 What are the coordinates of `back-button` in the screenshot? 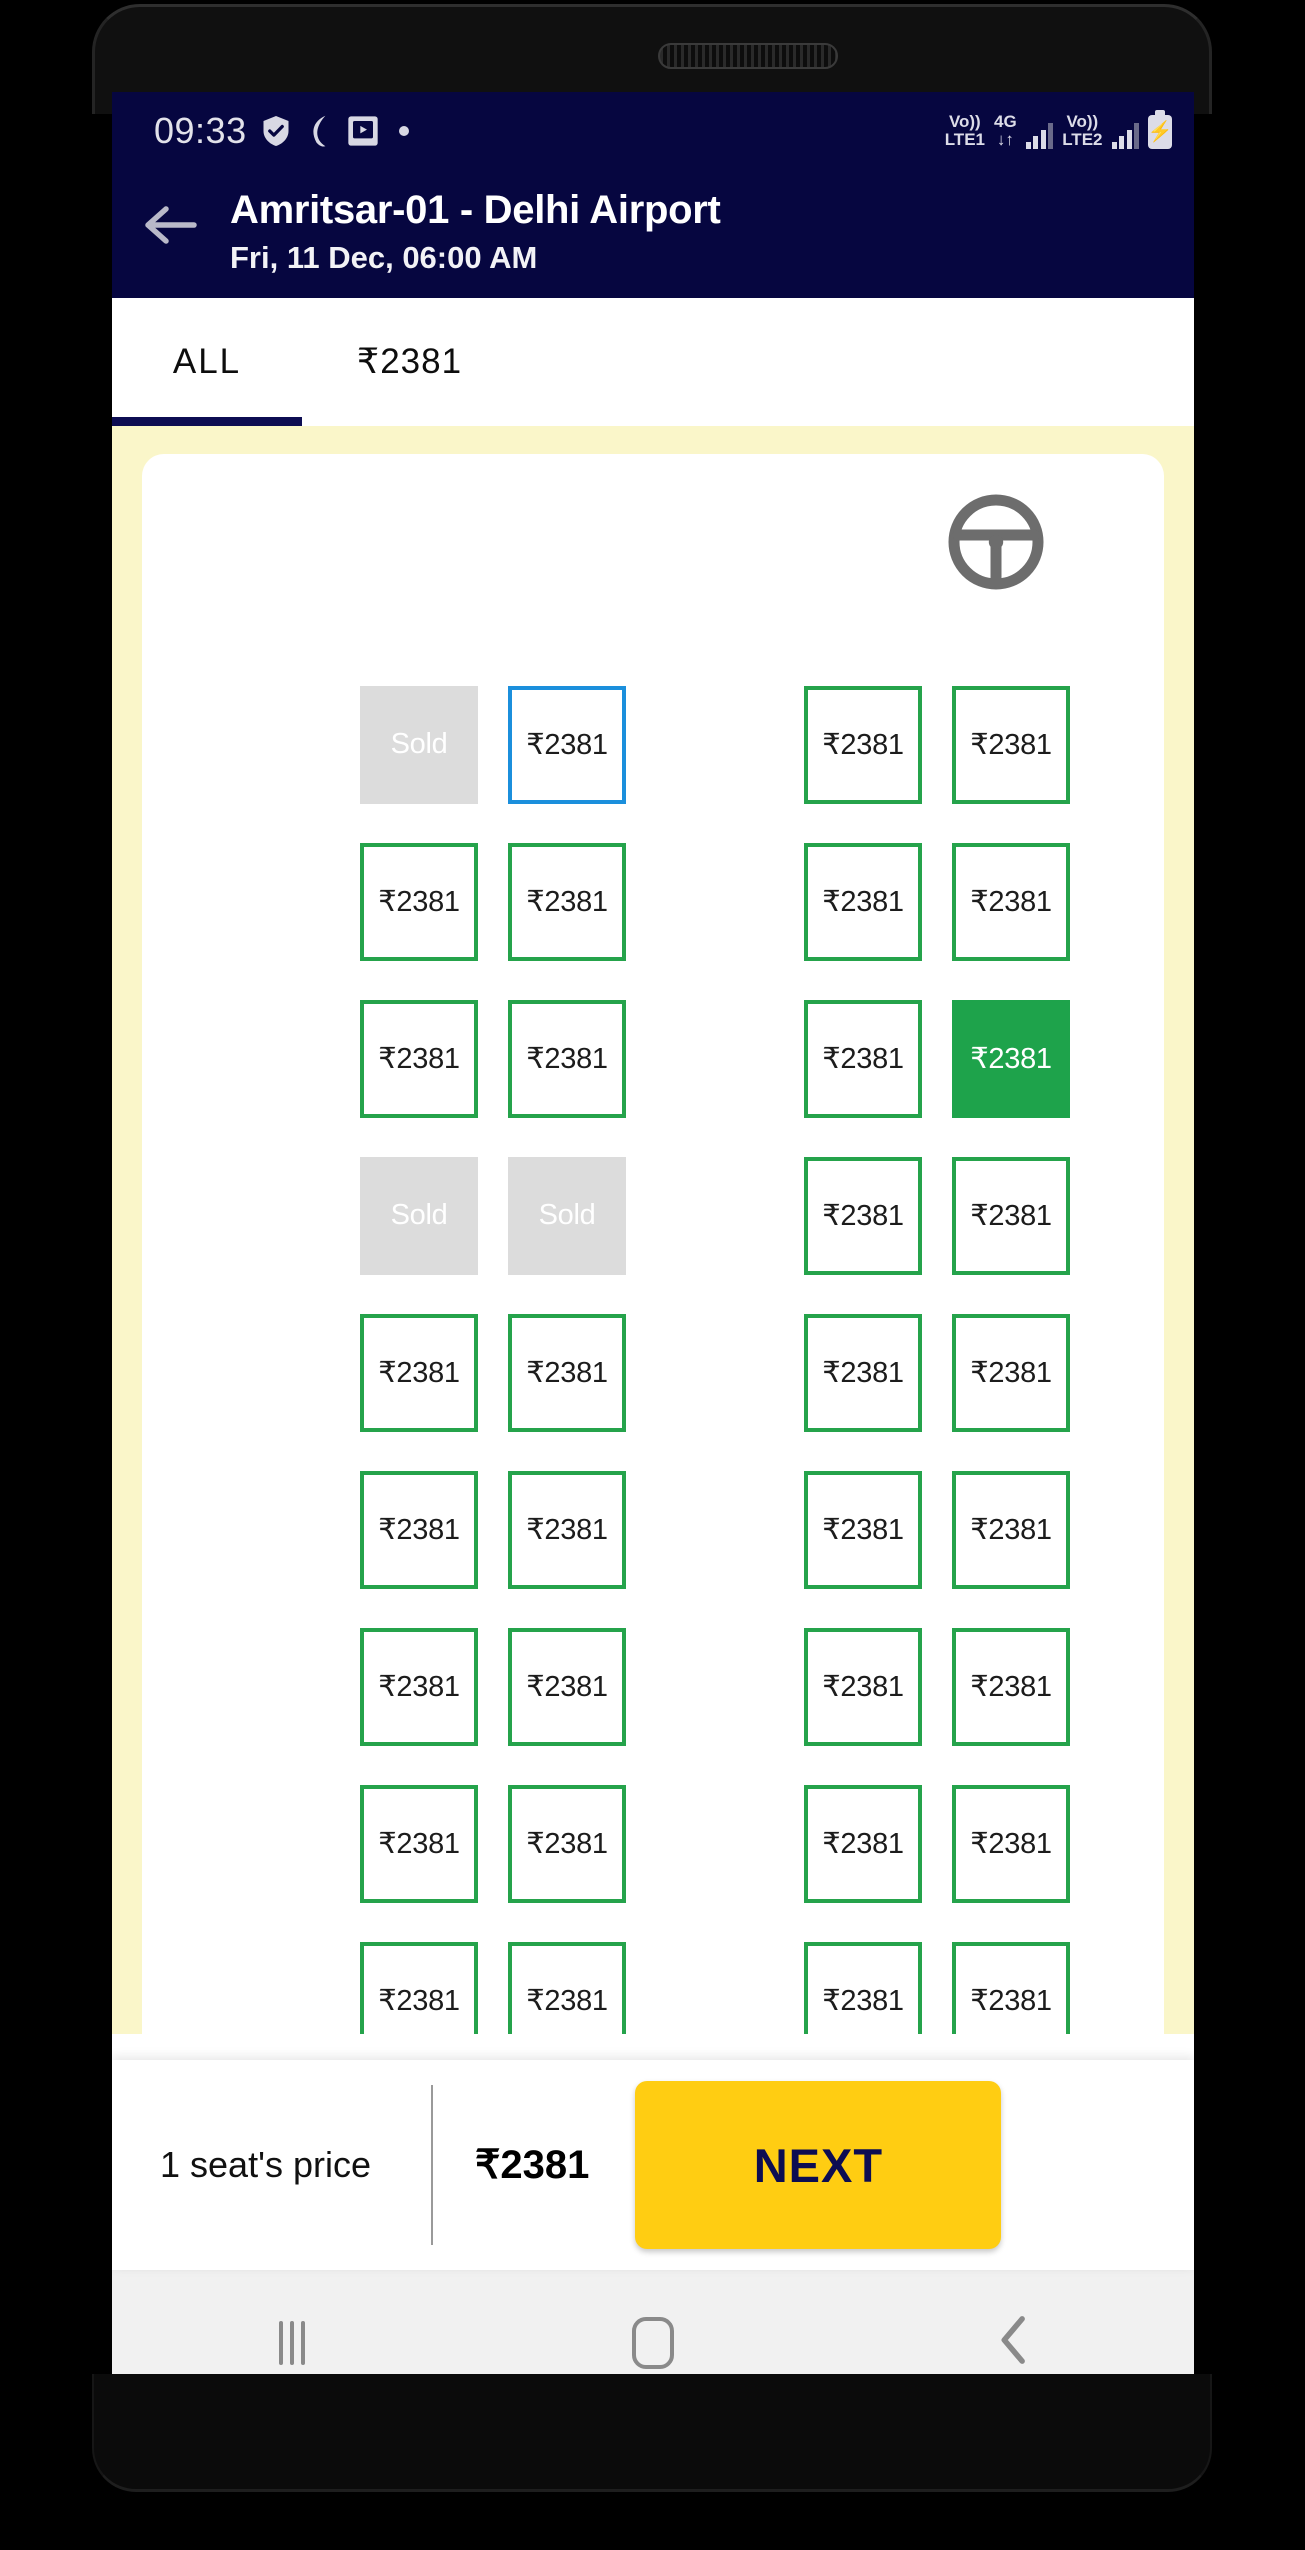 It's located at (171, 216).